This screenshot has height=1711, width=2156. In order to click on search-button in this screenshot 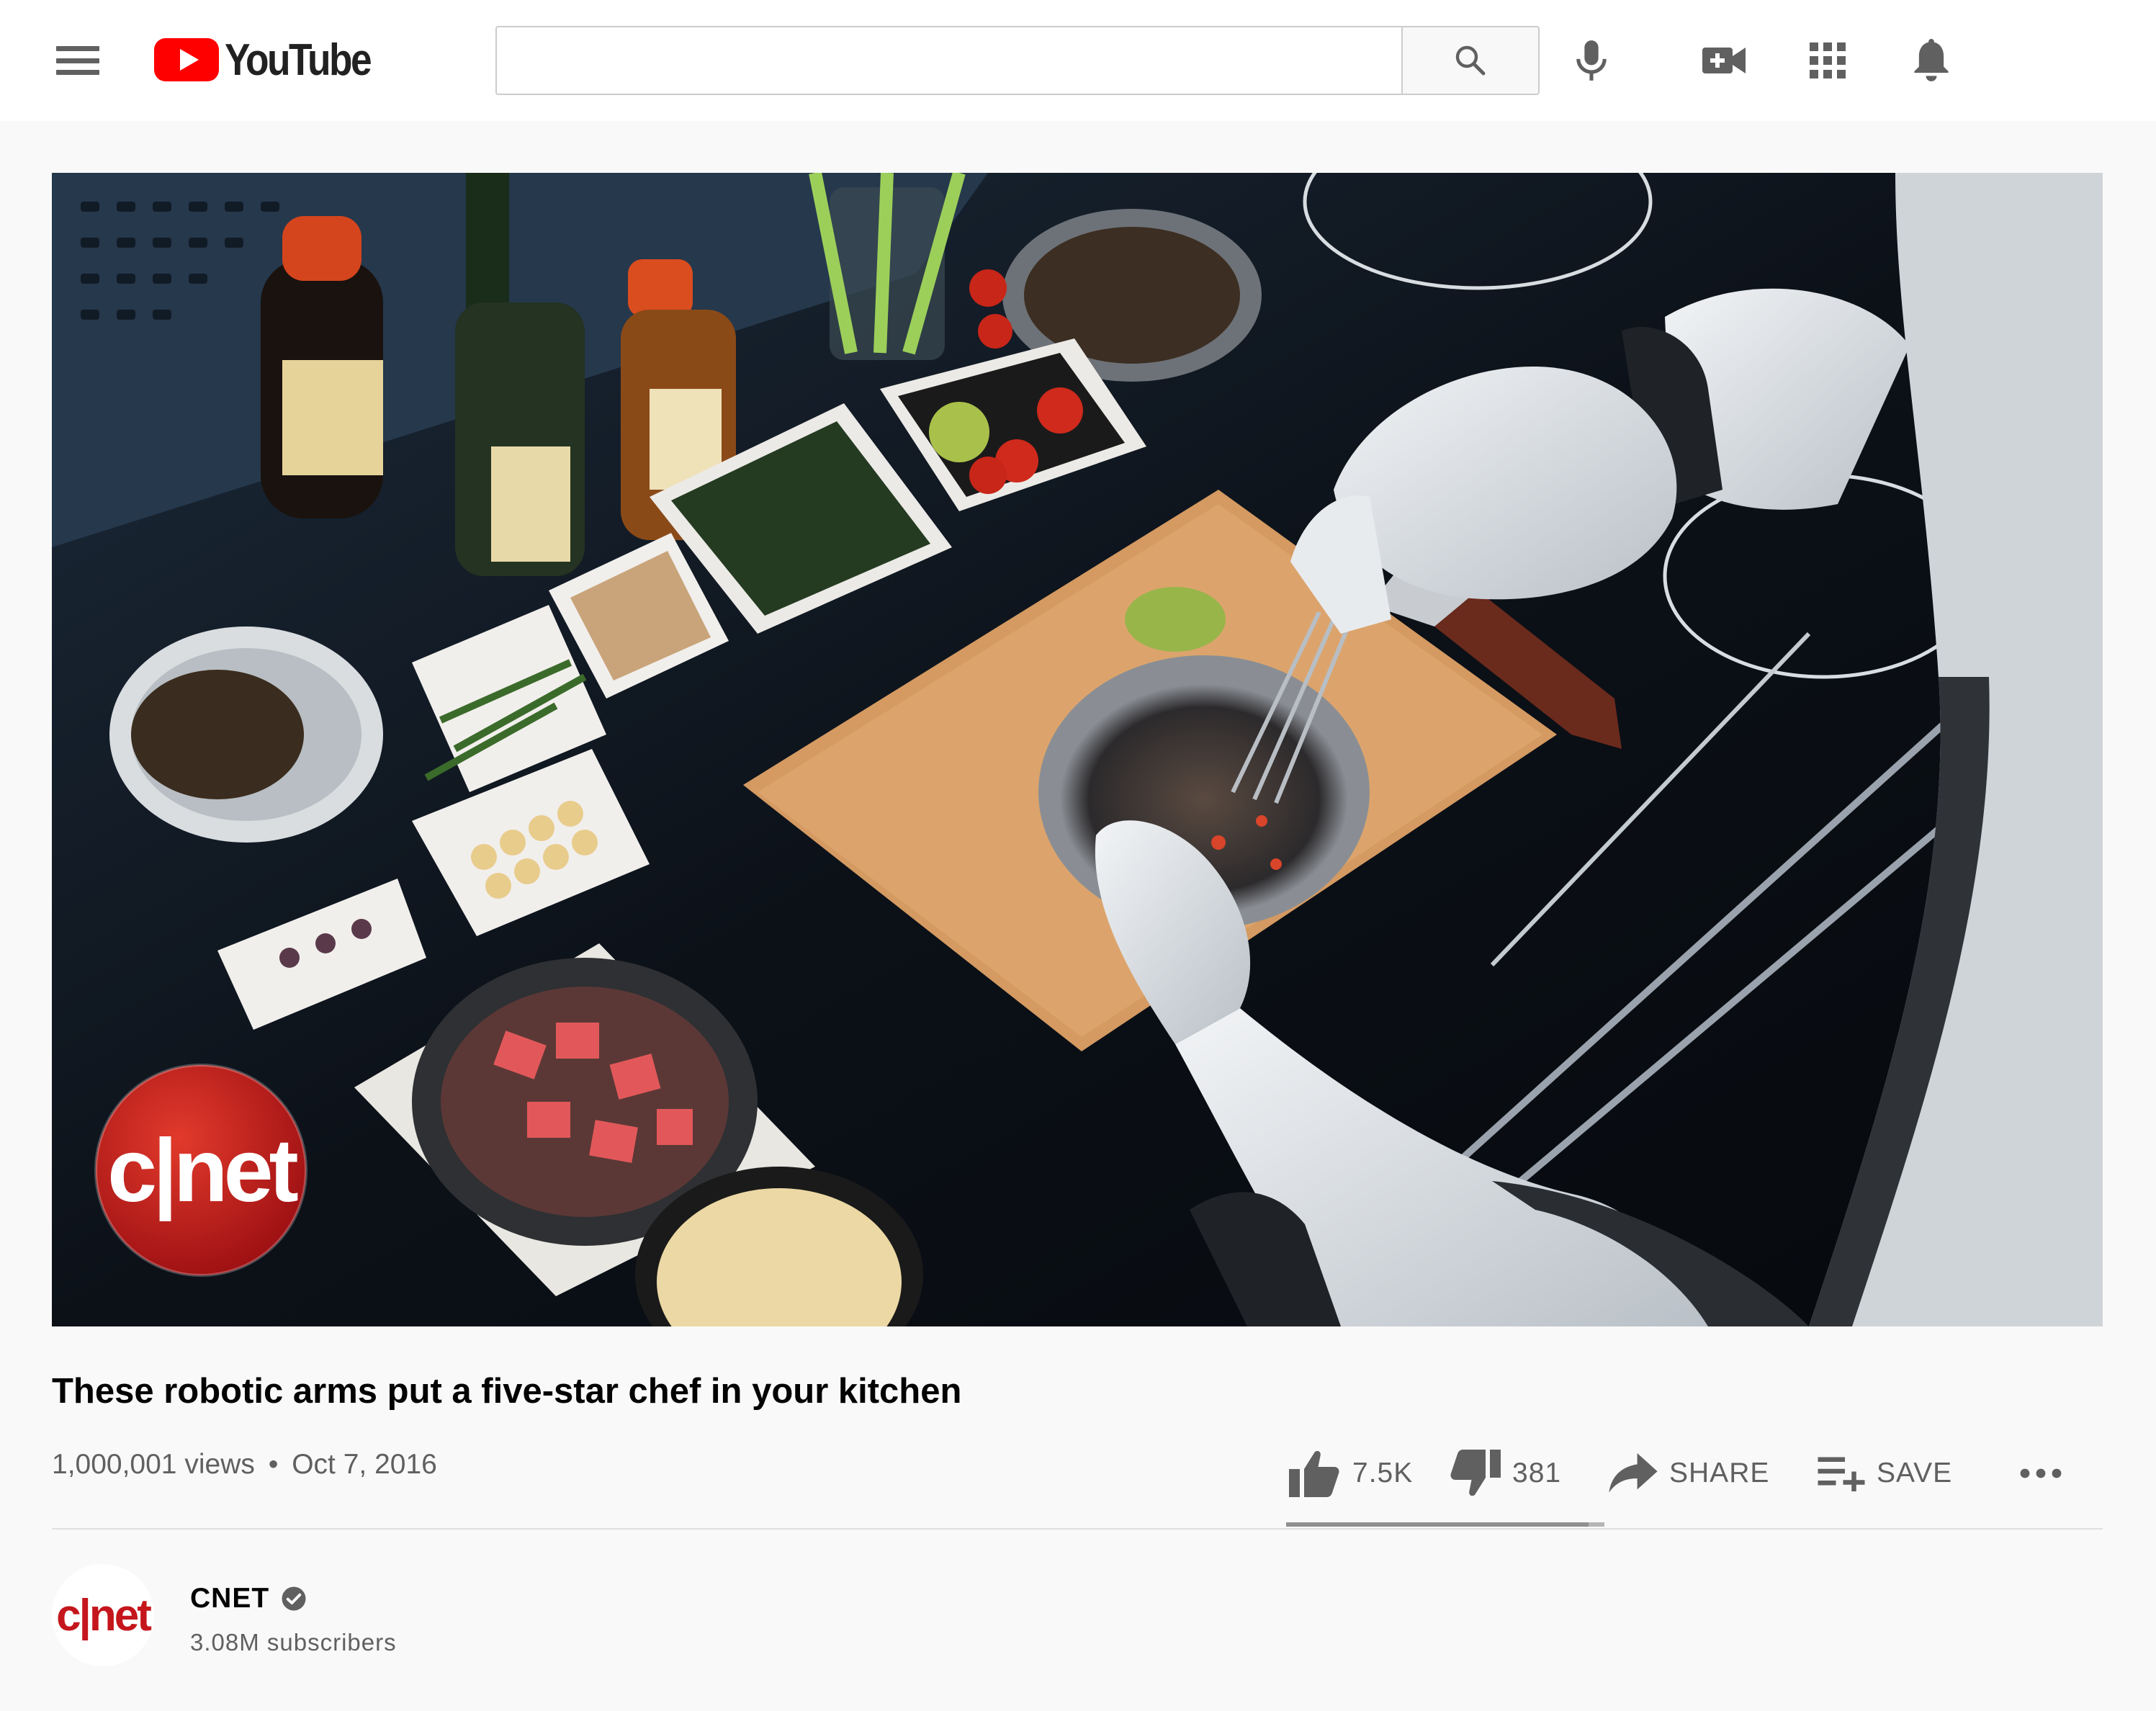, I will do `click(1470, 61)`.